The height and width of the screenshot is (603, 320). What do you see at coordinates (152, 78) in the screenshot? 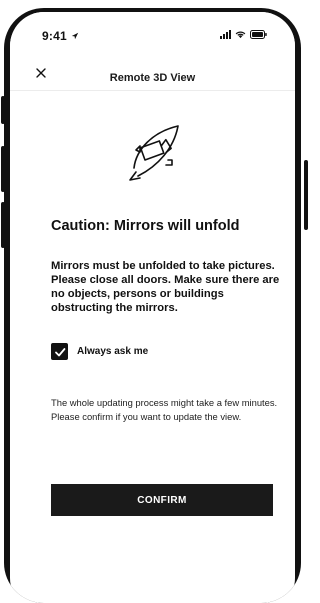
I see `page-title: Remote 3D View` at bounding box center [152, 78].